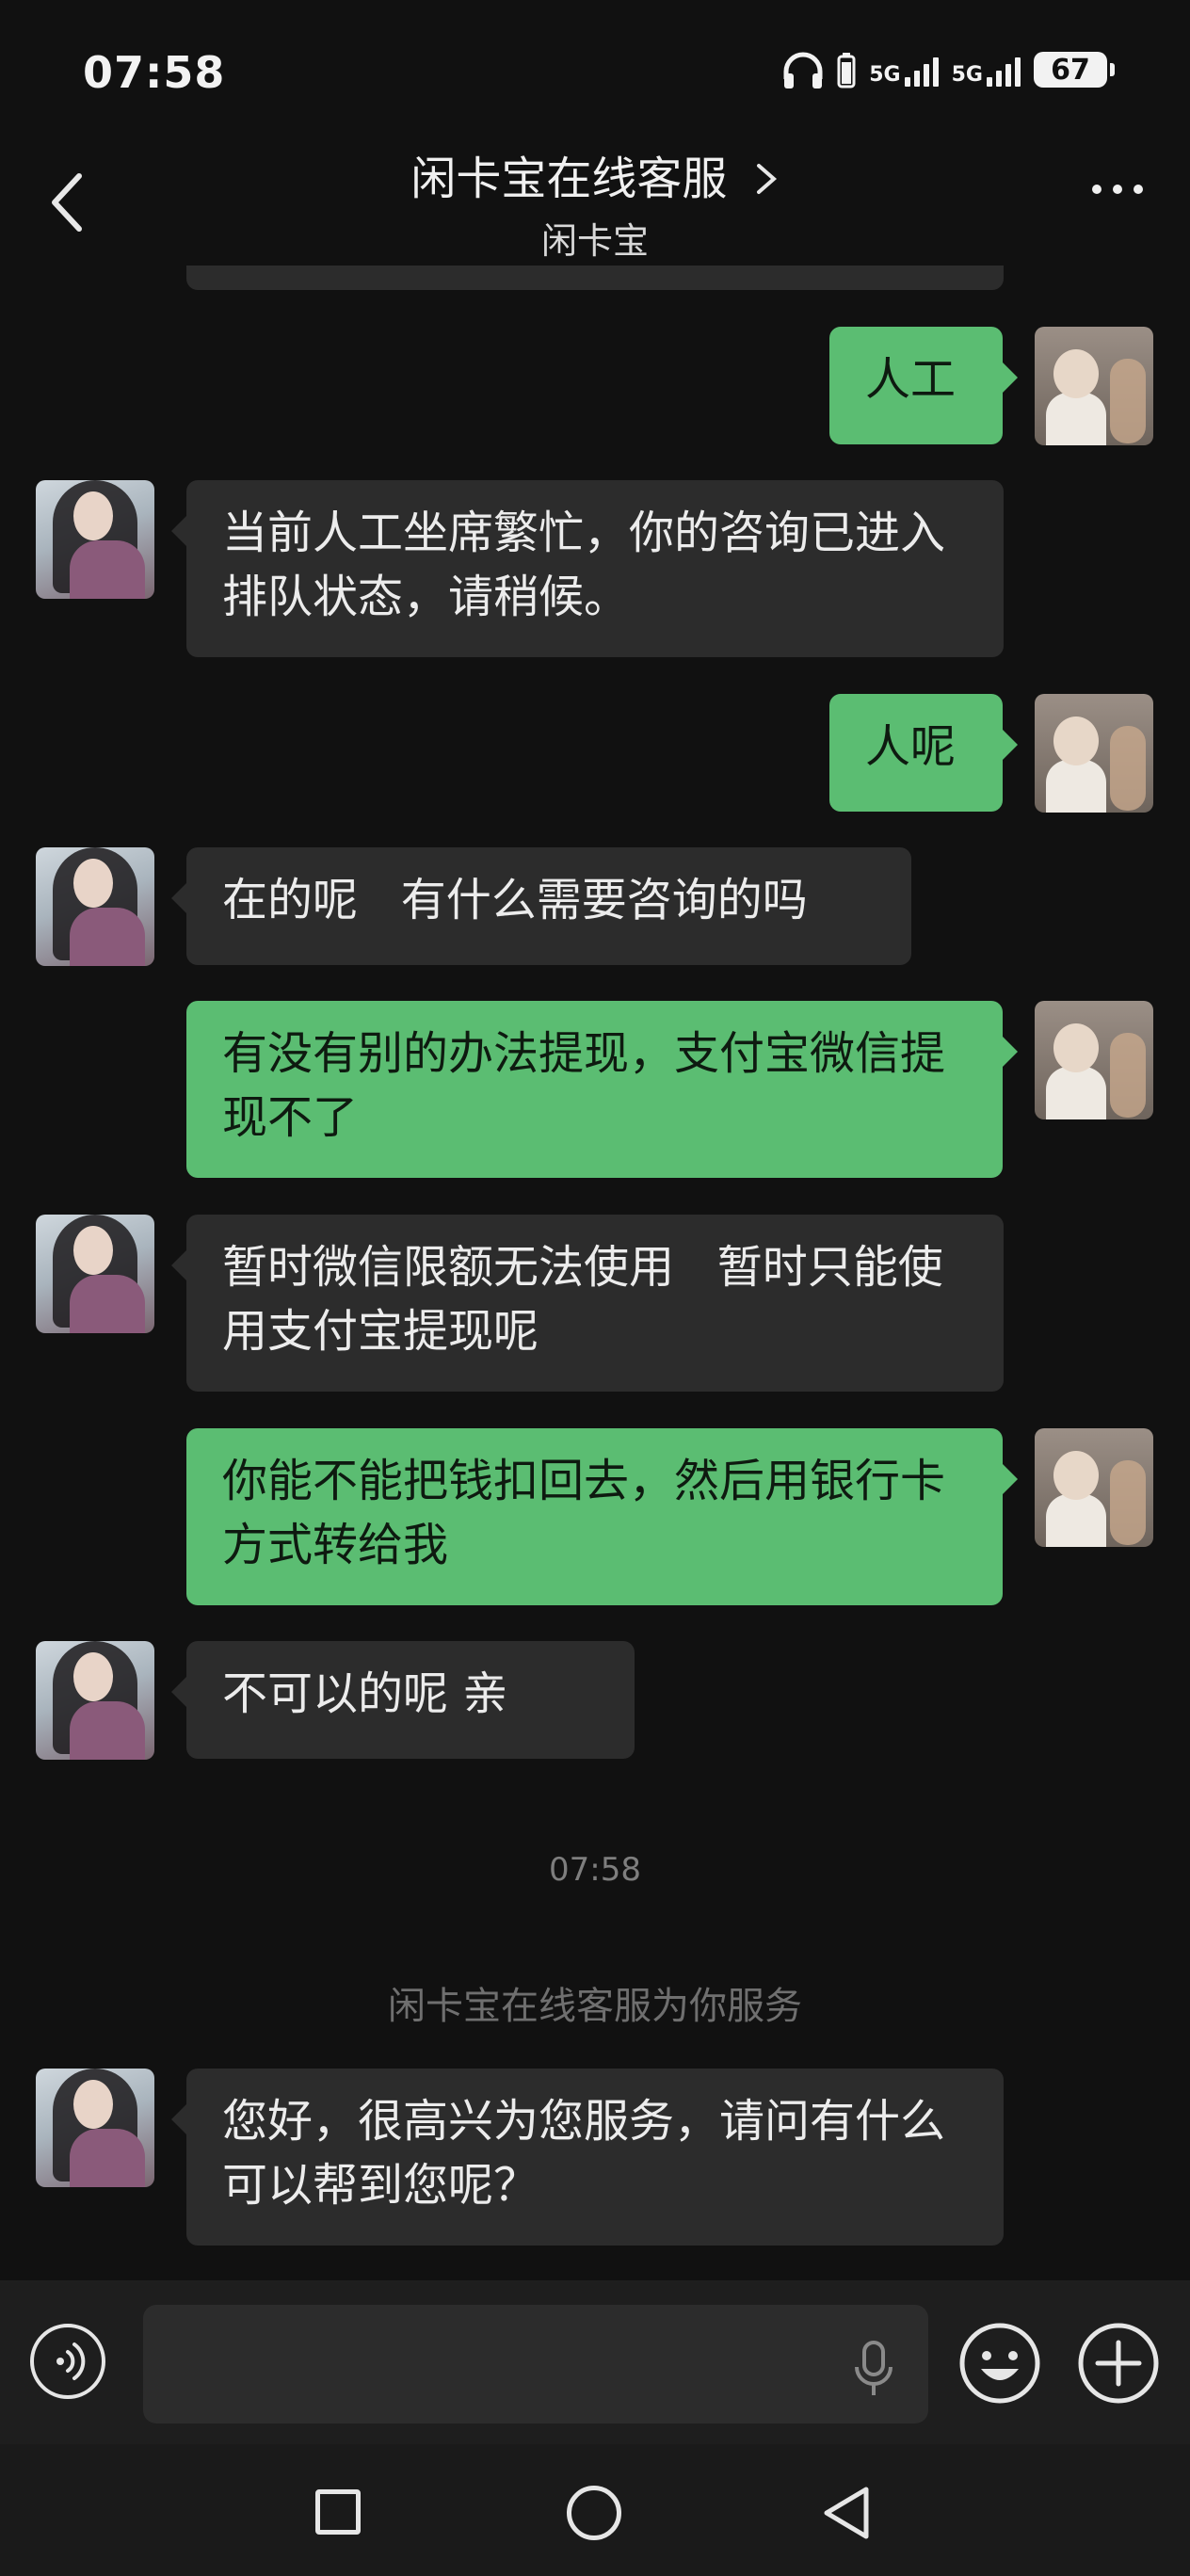  Describe the element at coordinates (595, 278) in the screenshot. I see `previous-message-edge` at that location.